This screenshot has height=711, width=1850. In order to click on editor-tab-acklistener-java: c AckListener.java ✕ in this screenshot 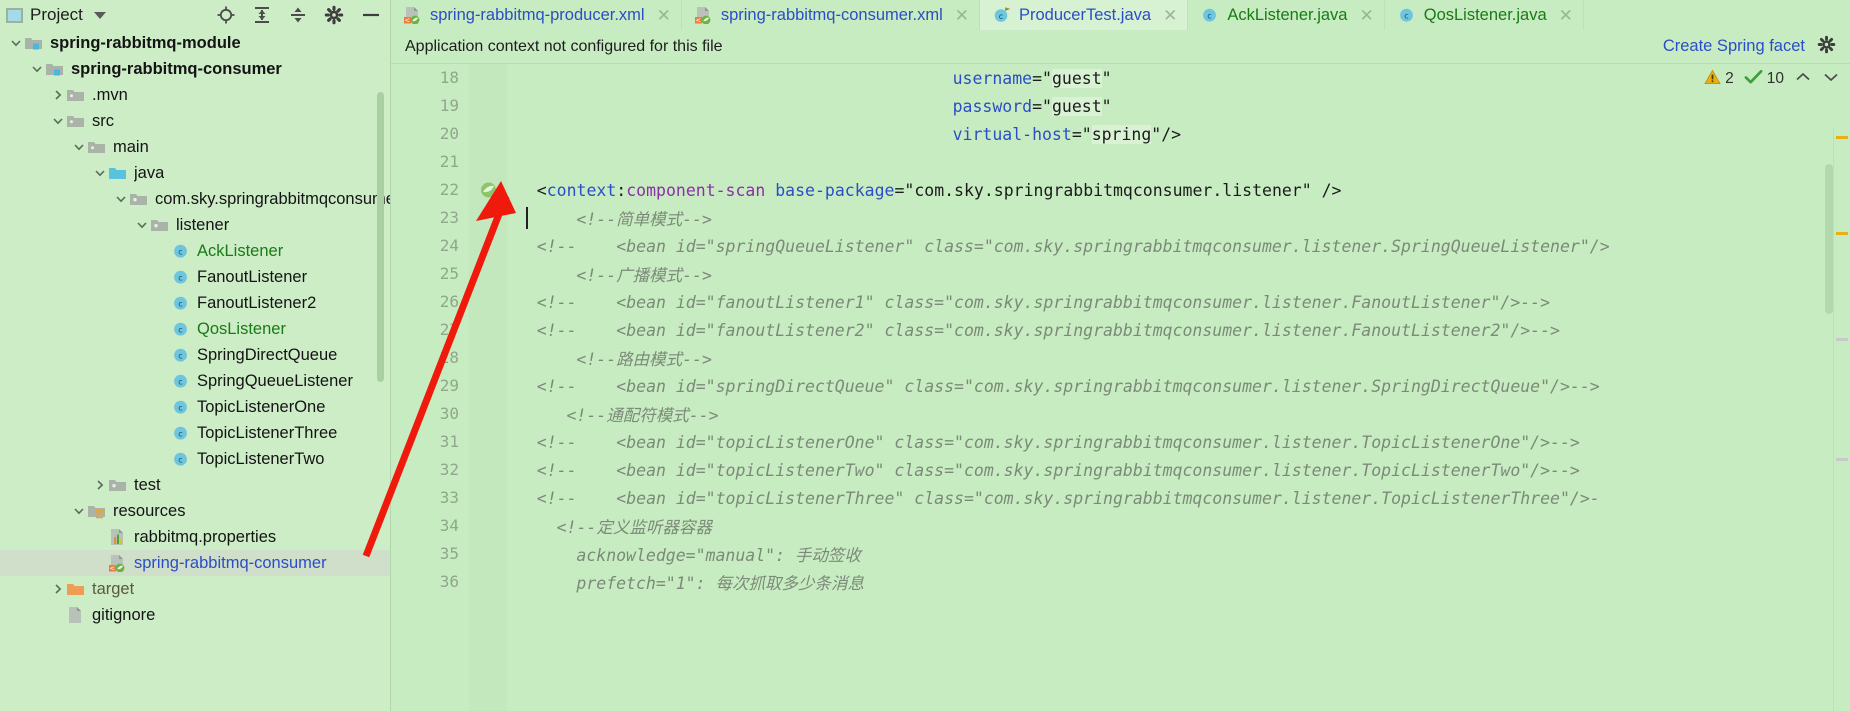, I will do `click(1286, 15)`.